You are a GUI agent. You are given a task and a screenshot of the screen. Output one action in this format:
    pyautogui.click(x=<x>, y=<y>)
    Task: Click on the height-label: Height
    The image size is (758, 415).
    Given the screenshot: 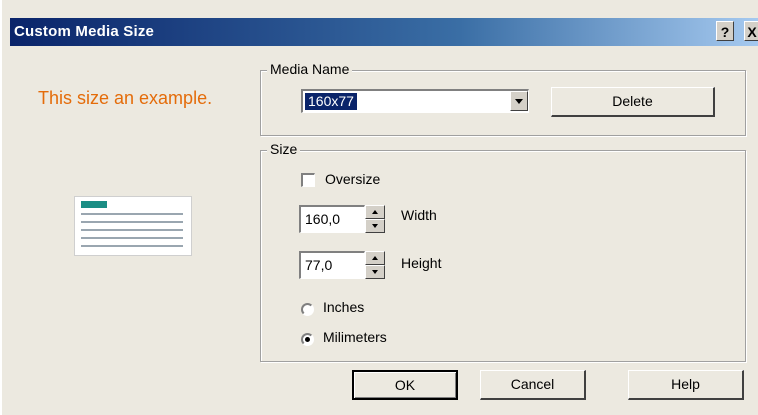 What is the action you would take?
    pyautogui.click(x=421, y=263)
    